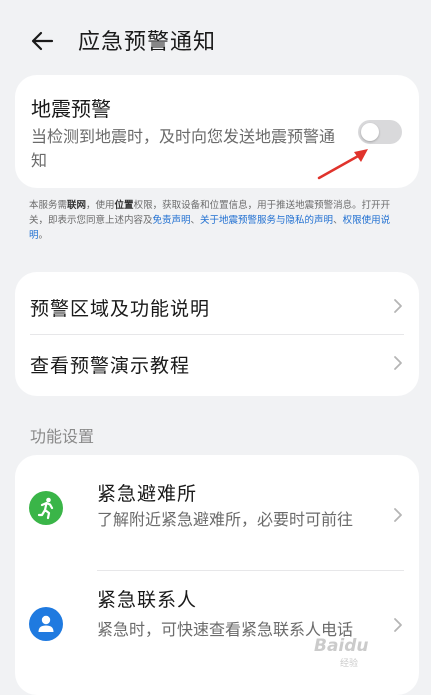 The image size is (431, 695). What do you see at coordinates (370, 132) in the screenshot?
I see `toggle-knob` at bounding box center [370, 132].